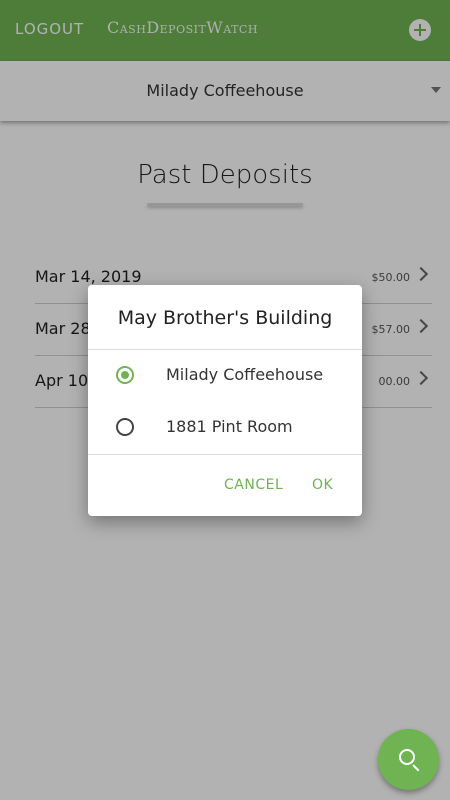 Image resolution: width=450 pixels, height=800 pixels. Describe the element at coordinates (245, 374) in the screenshot. I see `option-label: Milady Coffeehouse` at that location.